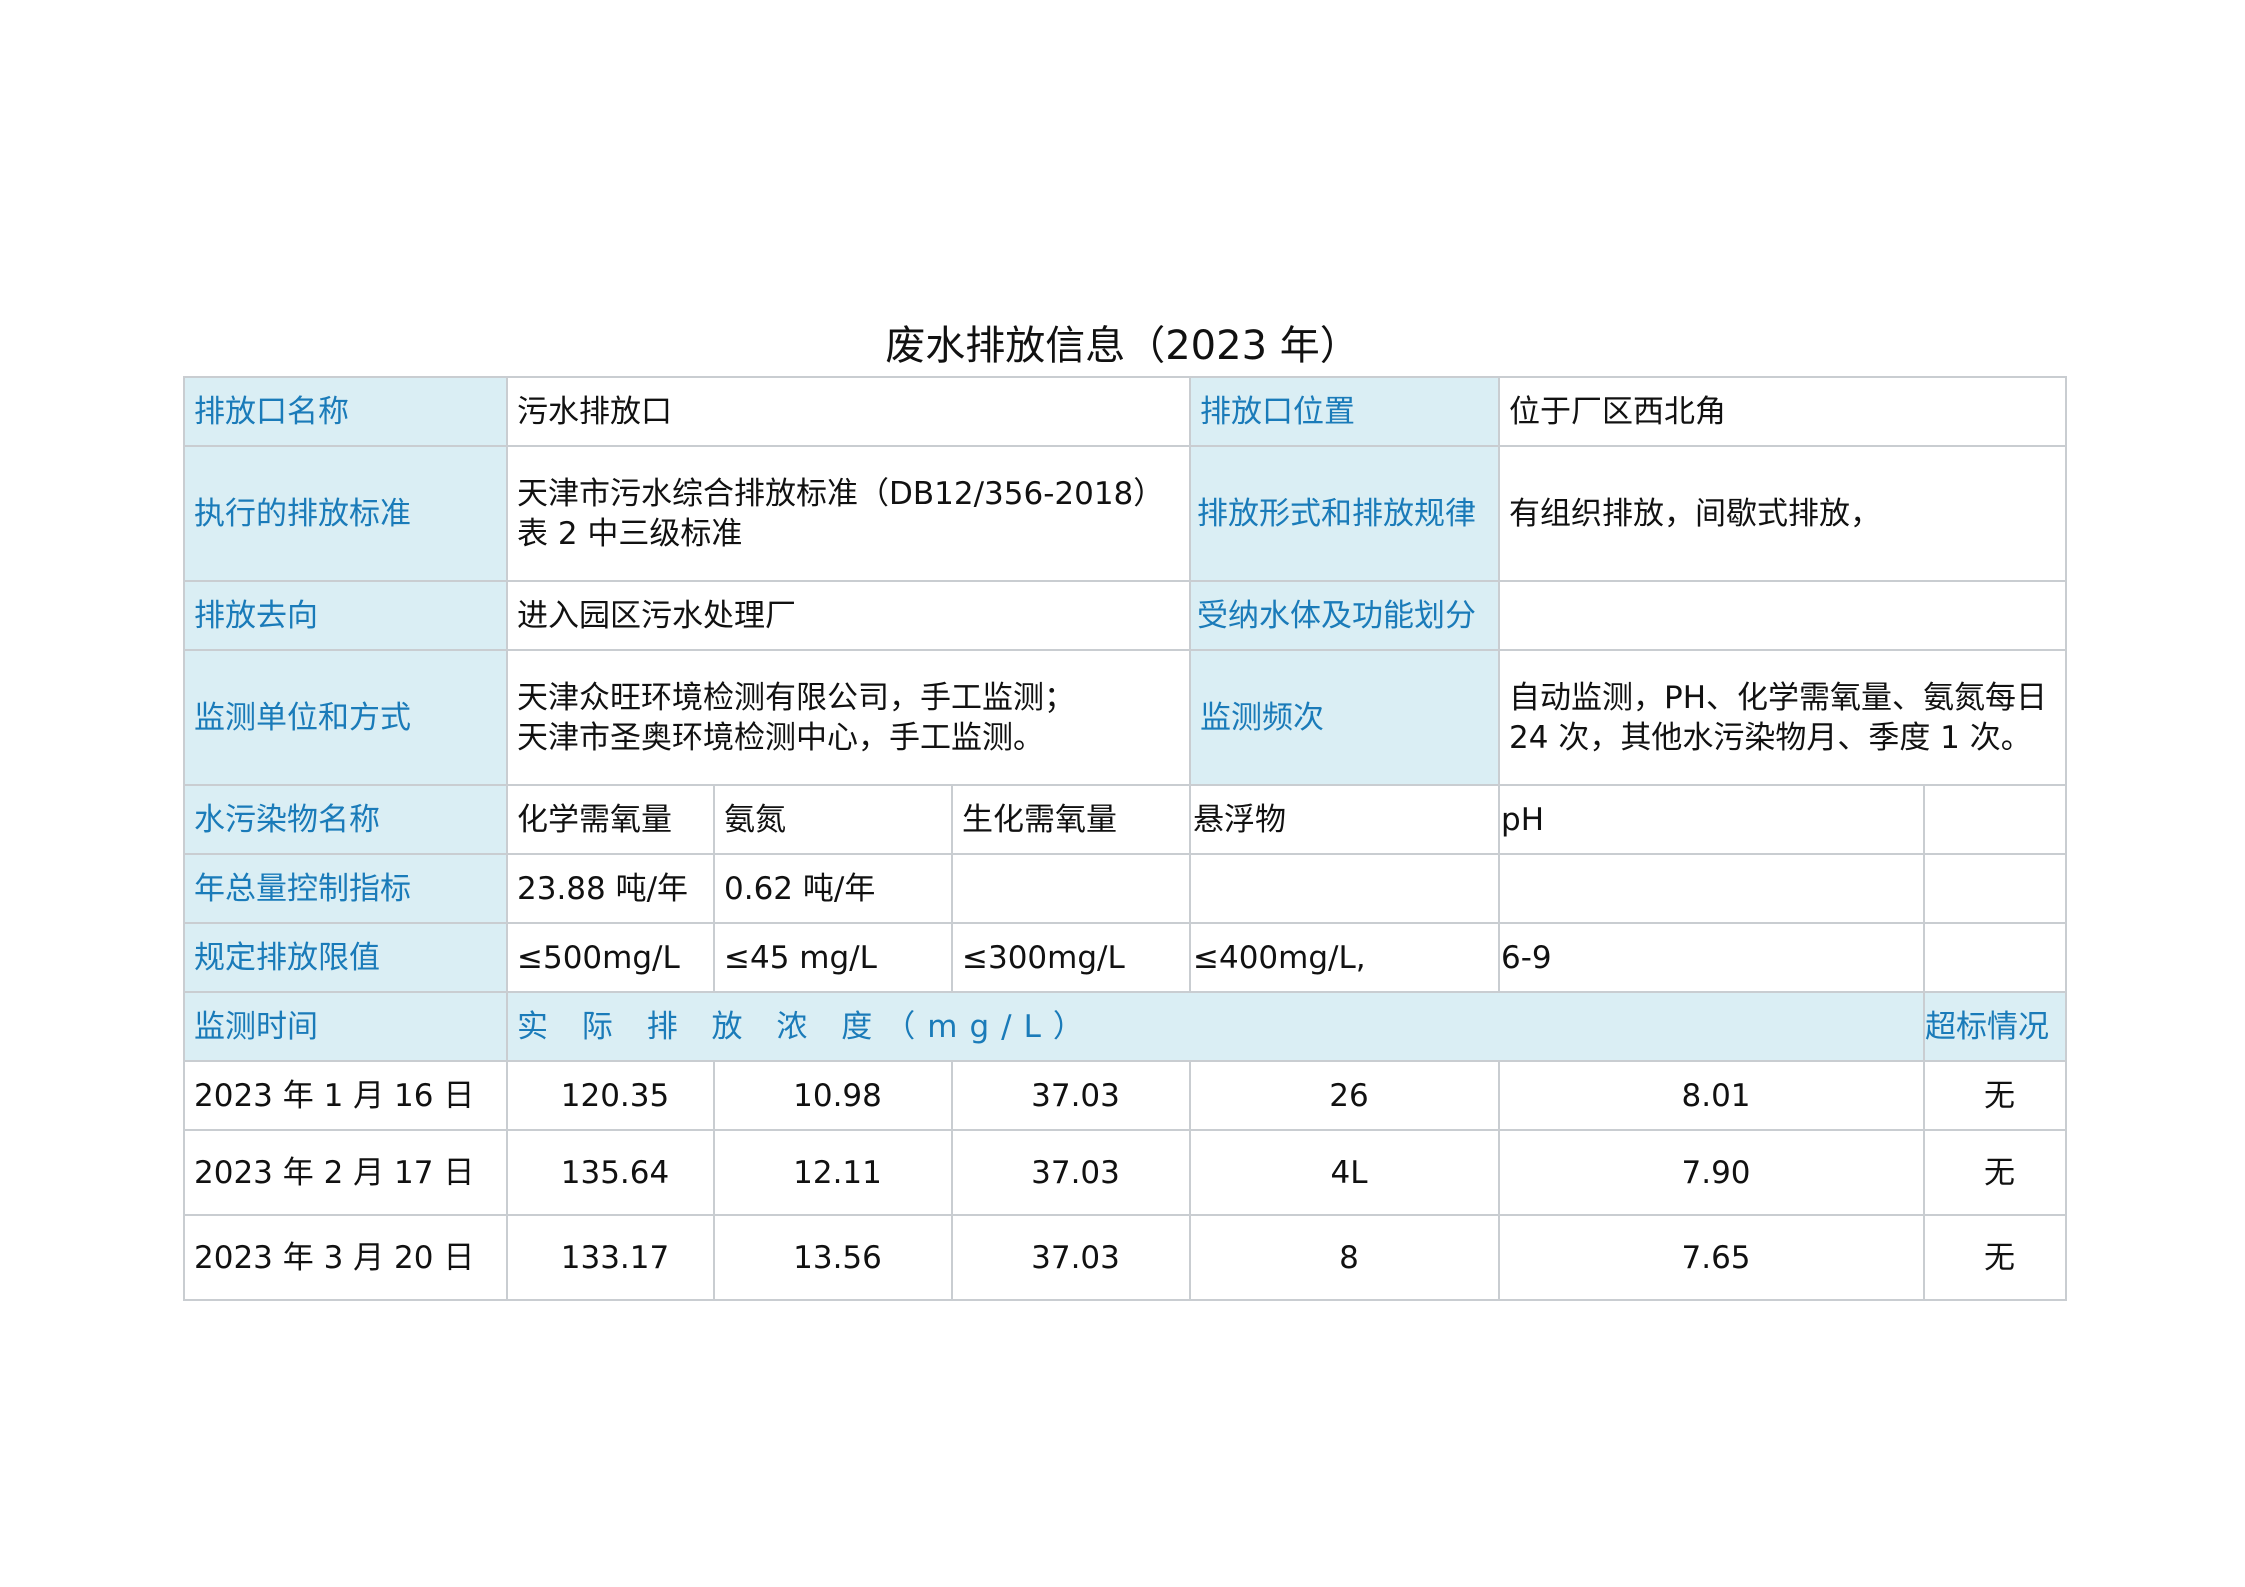 The width and height of the screenshot is (2245, 1587). I want to click on frequency-value: 自动监测，PH、化学需氧量、氨氮每日 24 次，其他水污染物月、季度 1 次。, so click(1783, 717).